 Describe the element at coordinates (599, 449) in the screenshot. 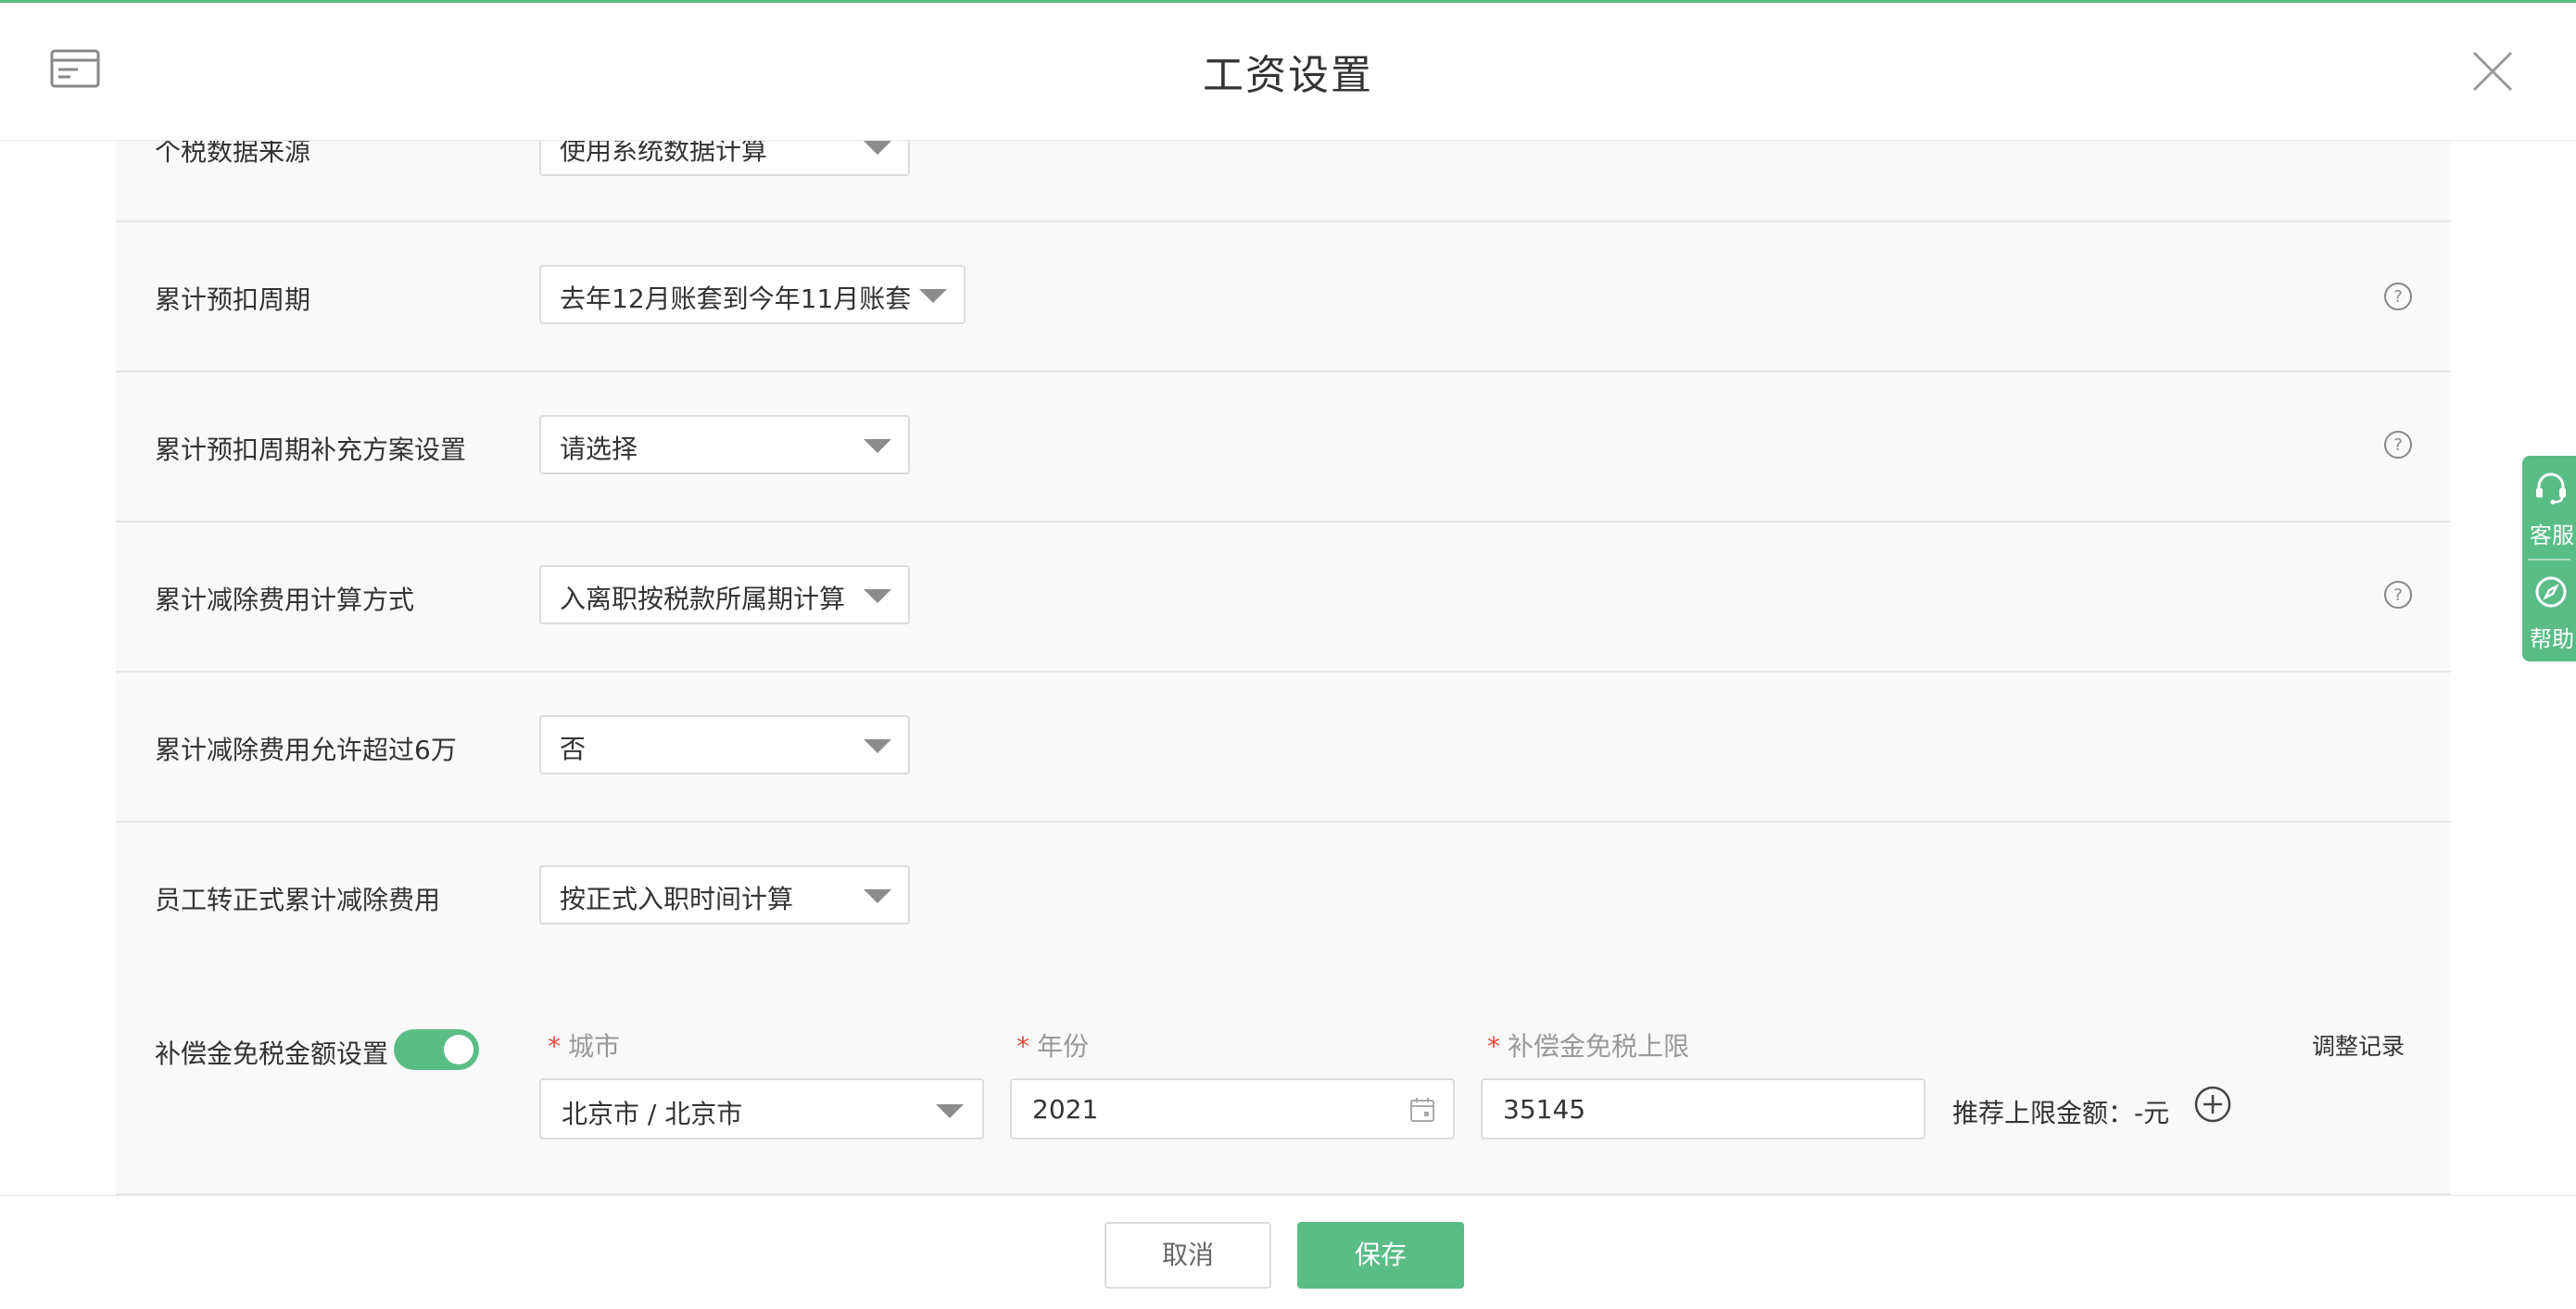

I see `select-value: 请选择` at that location.